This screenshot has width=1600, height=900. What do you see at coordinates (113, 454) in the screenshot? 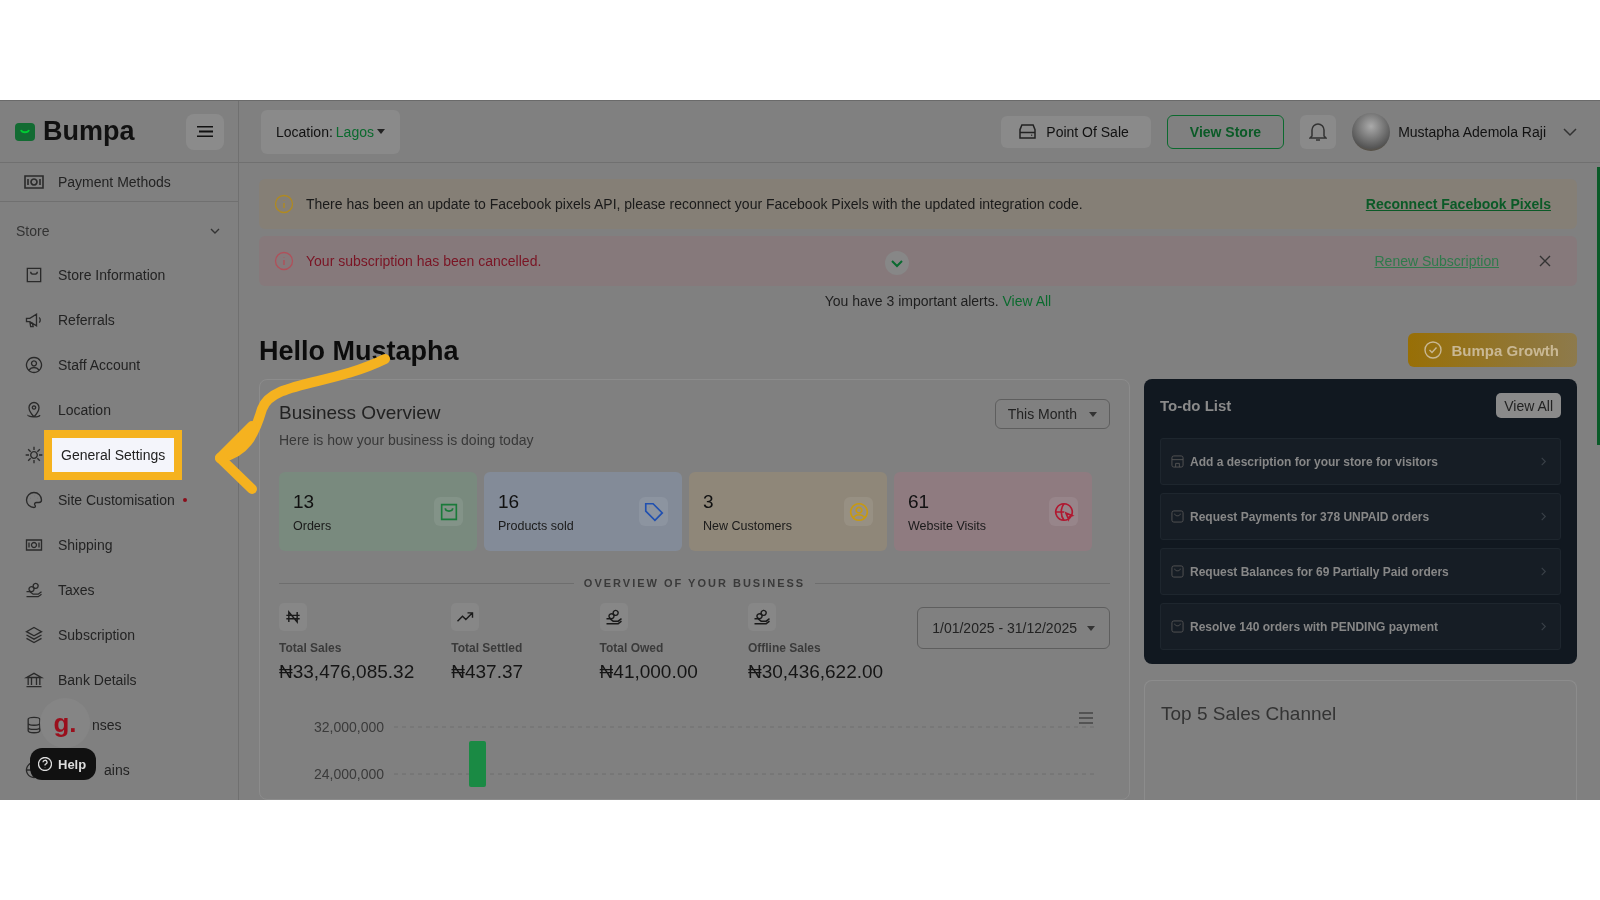
I see `sidebar-item: General Settings` at bounding box center [113, 454].